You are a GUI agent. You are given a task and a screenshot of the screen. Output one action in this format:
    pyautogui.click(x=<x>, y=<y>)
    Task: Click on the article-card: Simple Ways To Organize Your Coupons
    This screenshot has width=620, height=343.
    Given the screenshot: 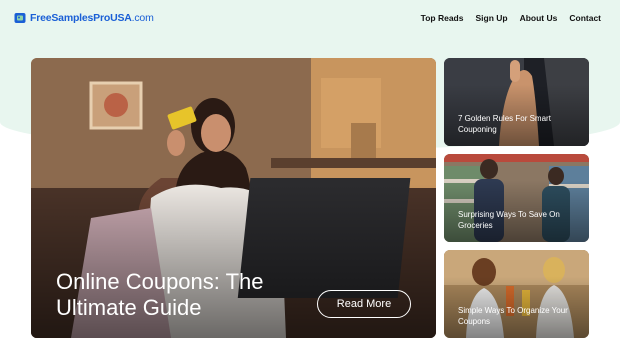 What is the action you would take?
    pyautogui.click(x=516, y=294)
    